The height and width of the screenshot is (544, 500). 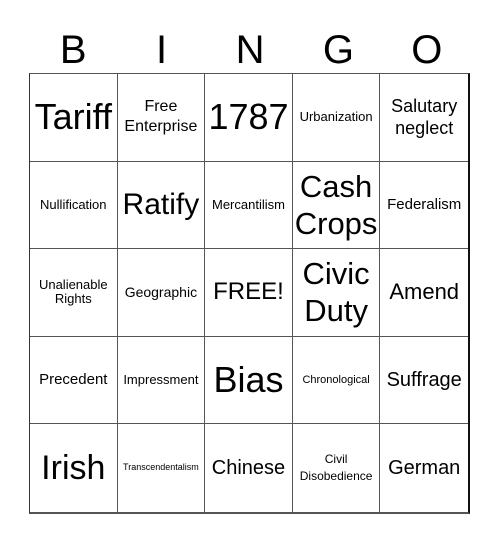 I want to click on bingo-cell: Nullification, so click(x=74, y=205).